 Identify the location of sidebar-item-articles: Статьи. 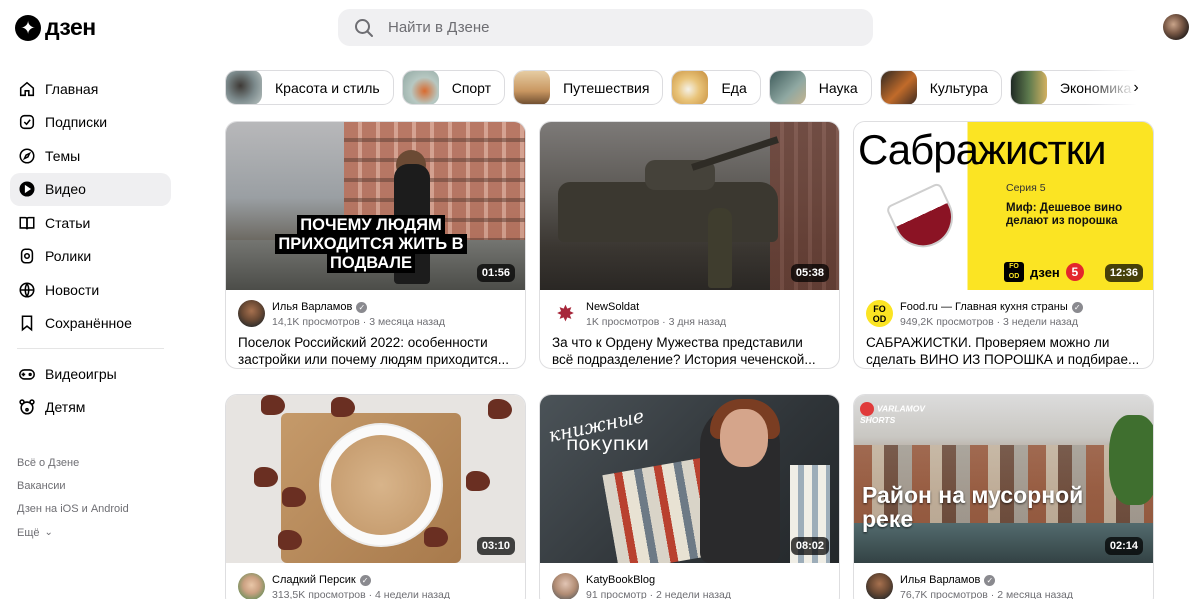
(90, 223).